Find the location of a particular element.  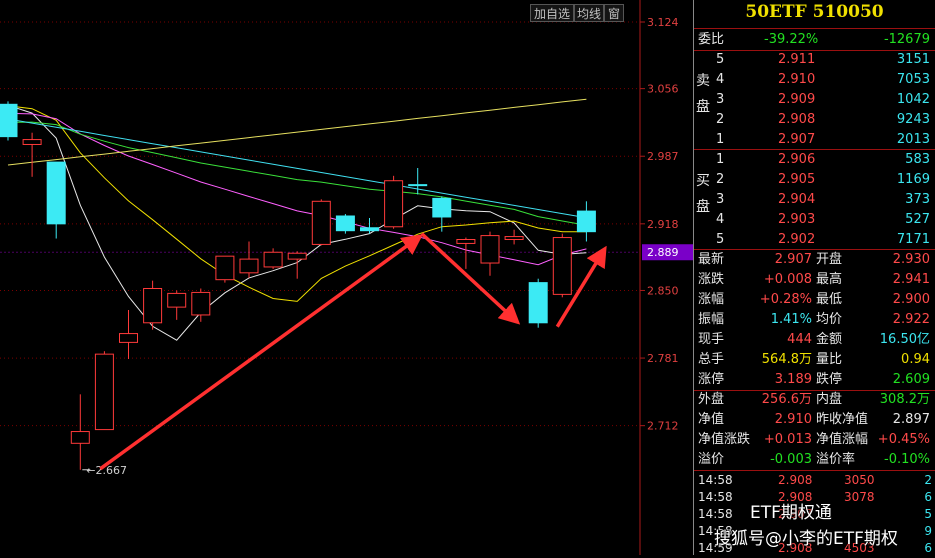

stat-value: 16.50亿 is located at coordinates (904, 339).